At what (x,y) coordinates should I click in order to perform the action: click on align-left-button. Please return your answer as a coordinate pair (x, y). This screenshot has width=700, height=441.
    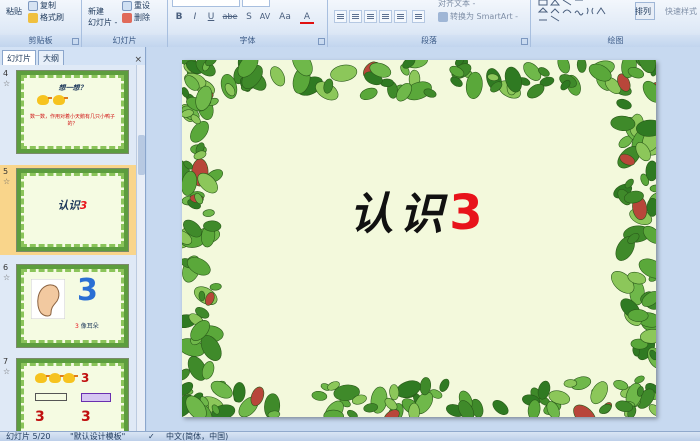
    Looking at the image, I should click on (340, 16).